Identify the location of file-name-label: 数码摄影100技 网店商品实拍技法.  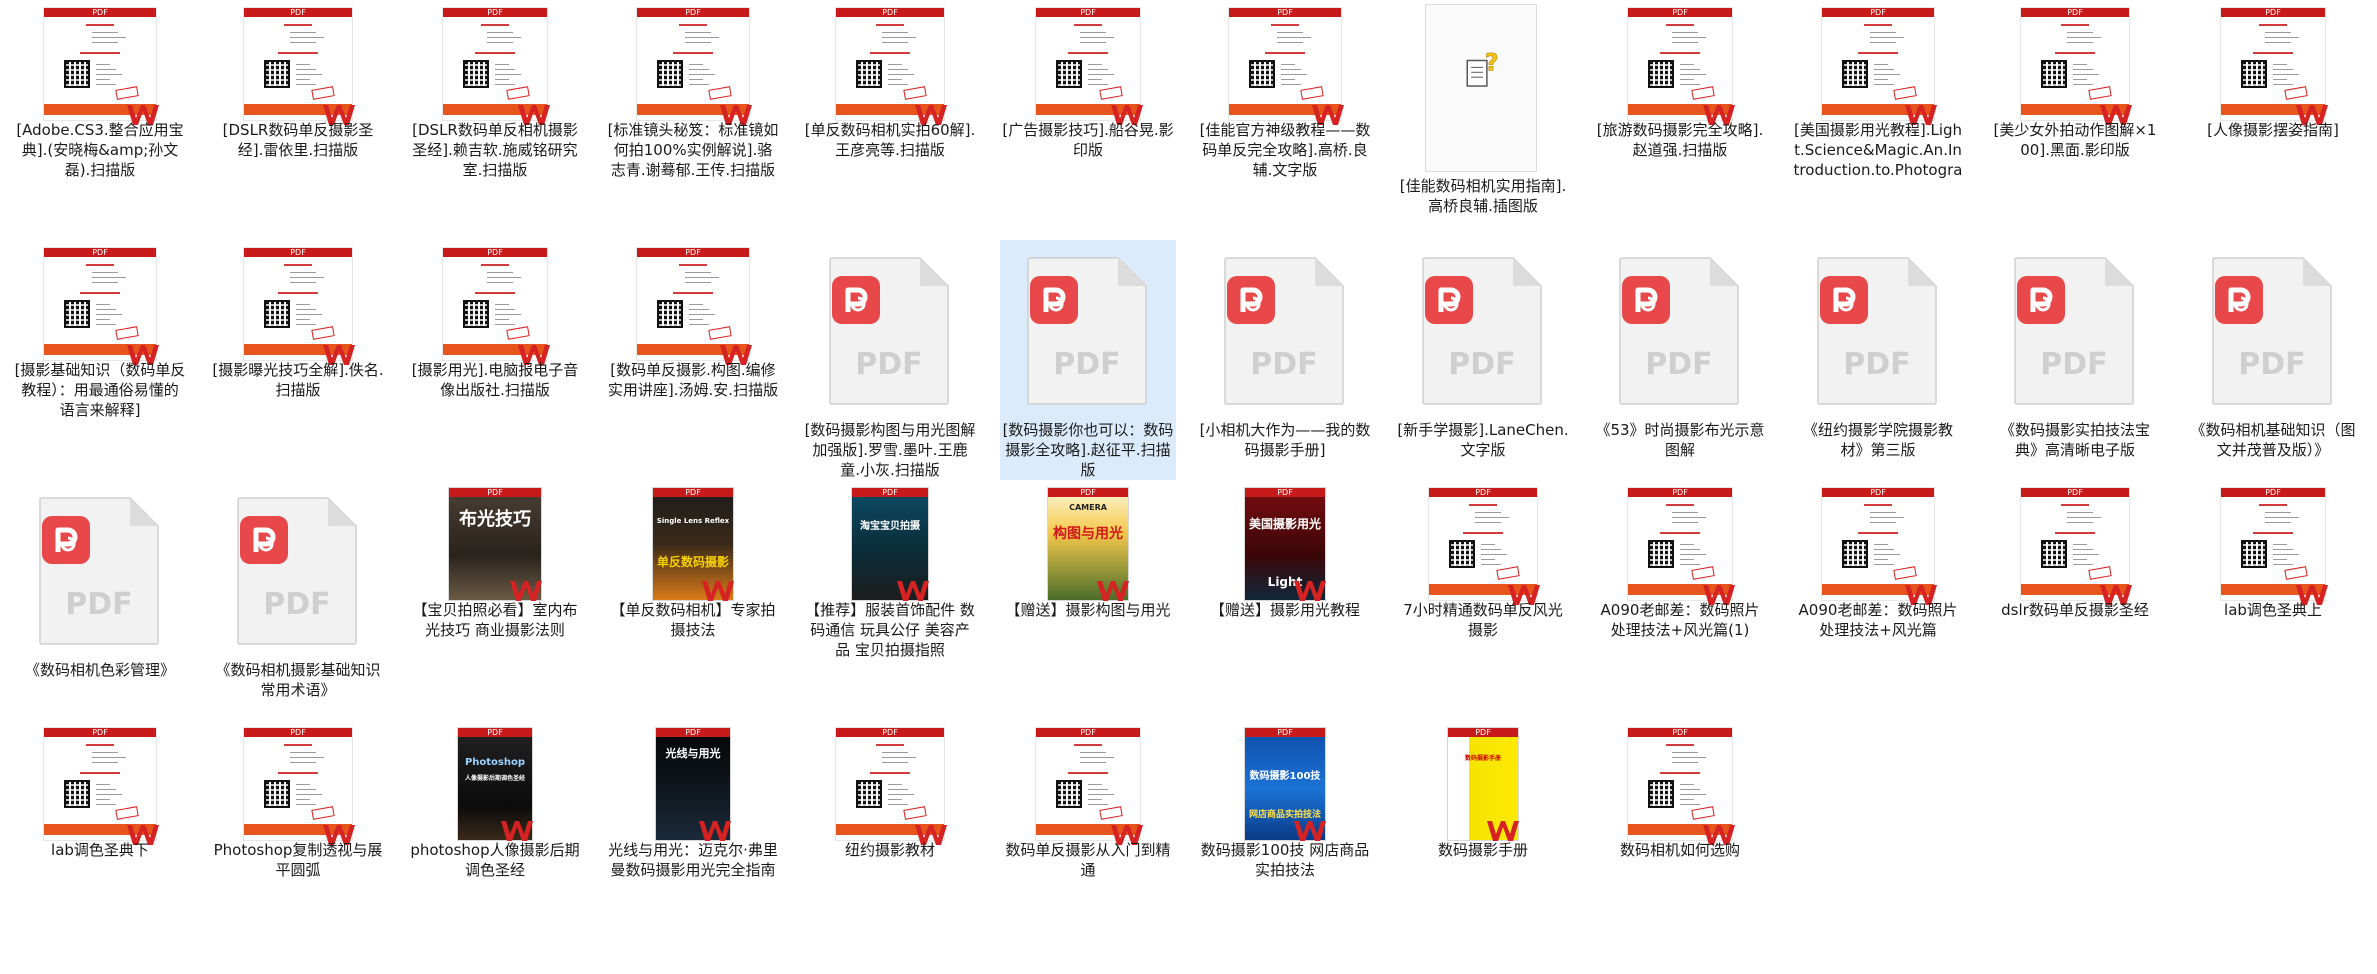
(1285, 860).